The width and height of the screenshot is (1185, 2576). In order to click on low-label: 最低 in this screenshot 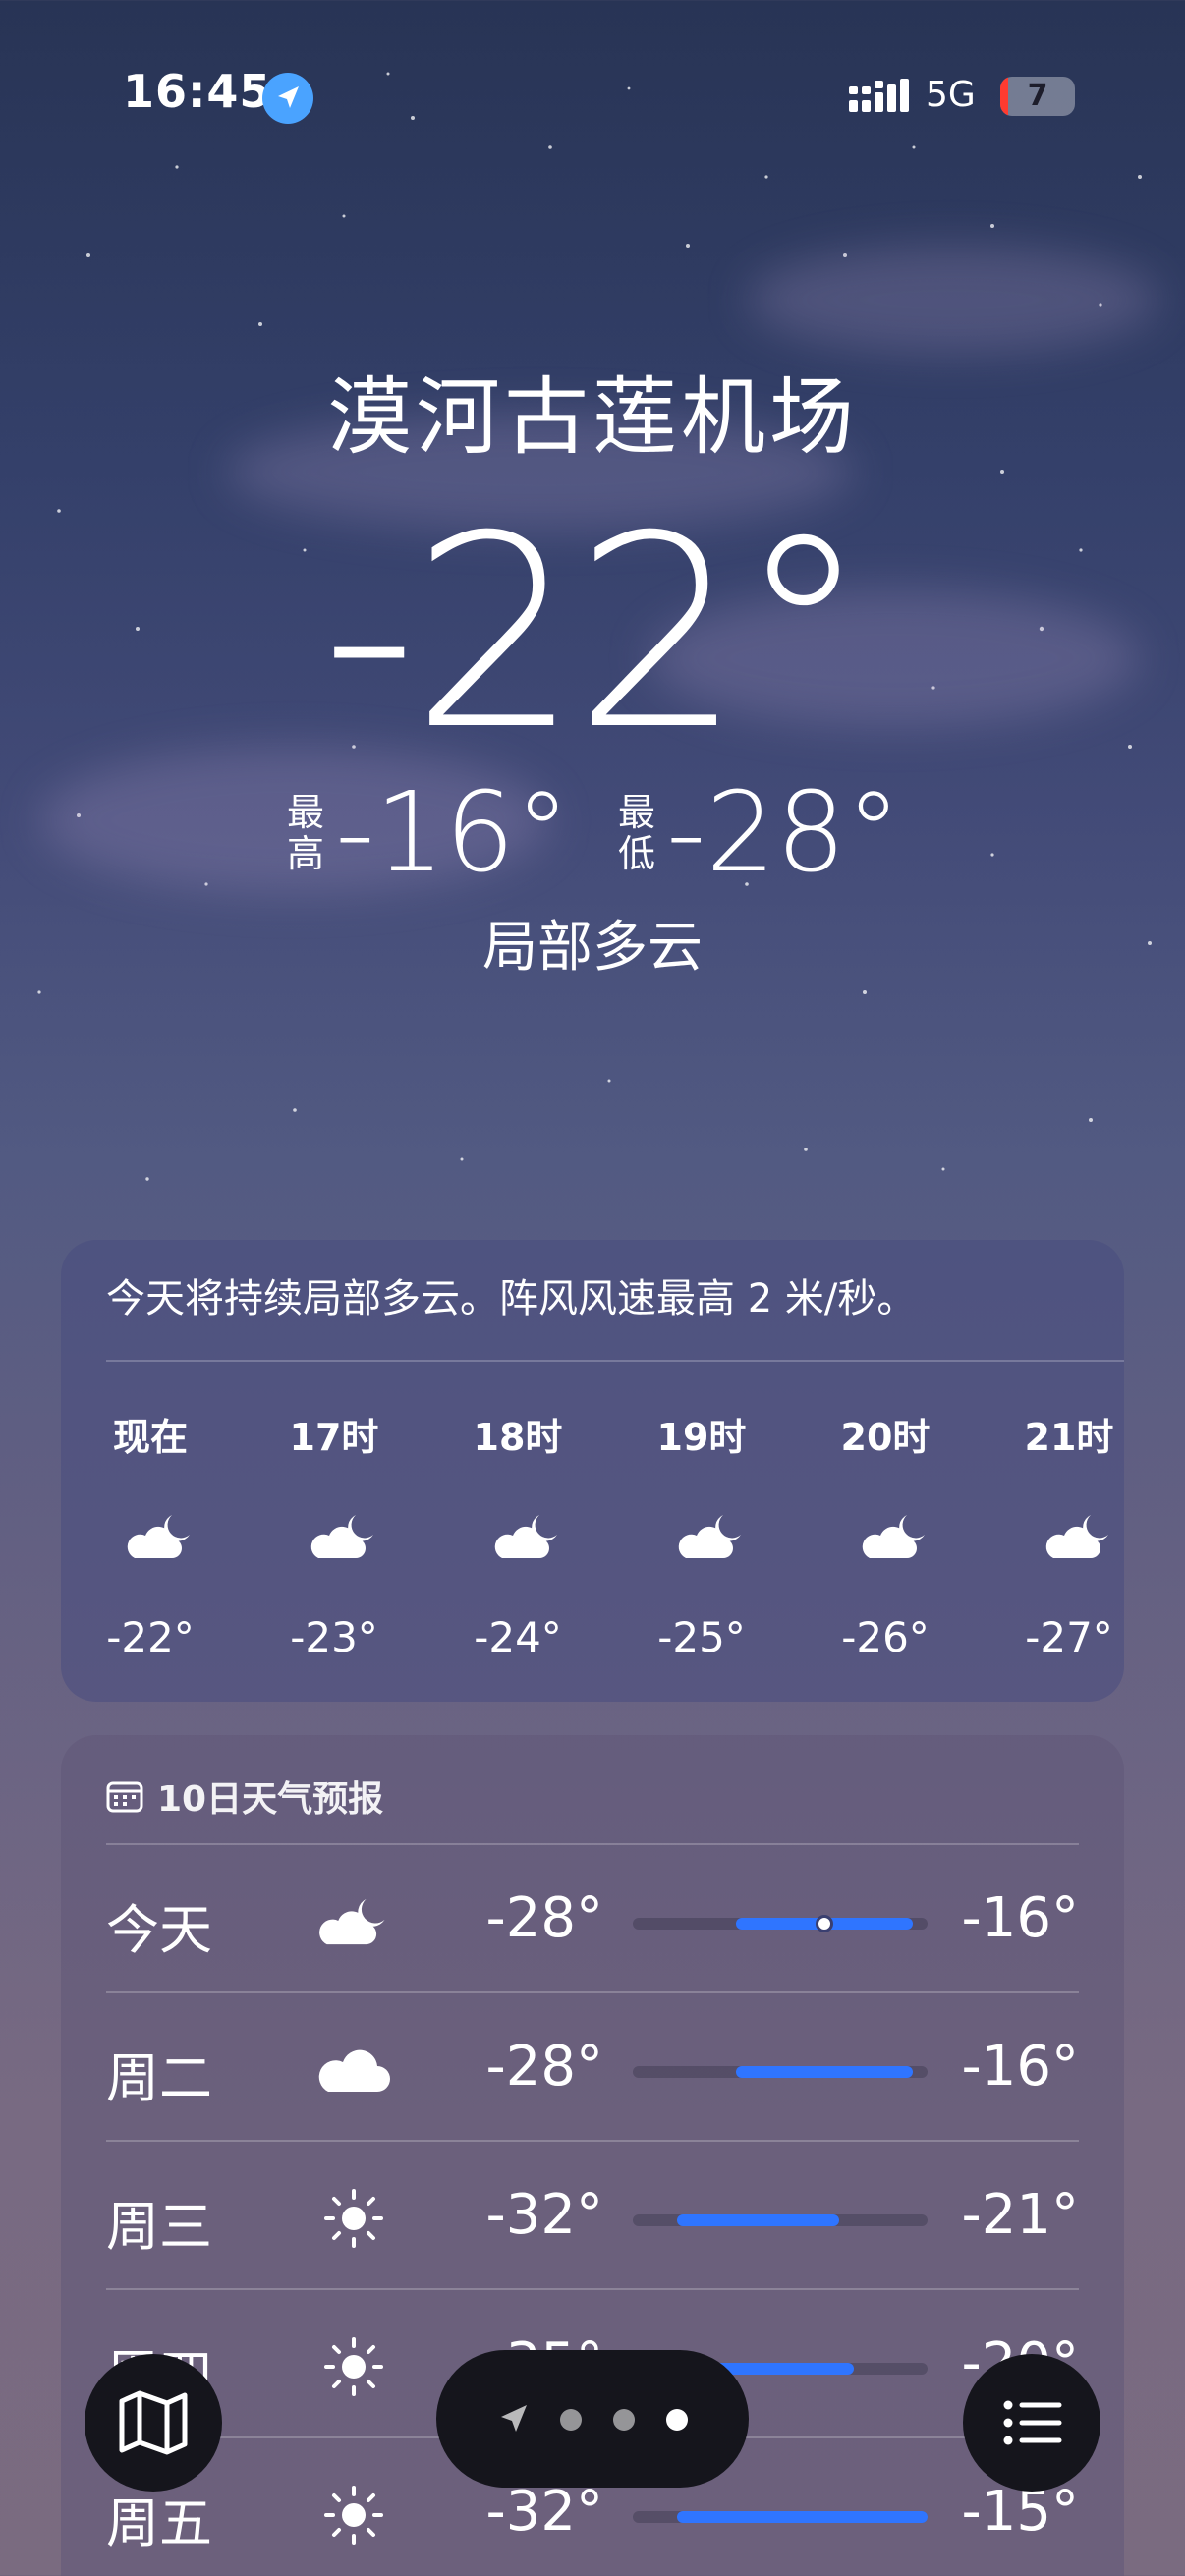, I will do `click(636, 833)`.